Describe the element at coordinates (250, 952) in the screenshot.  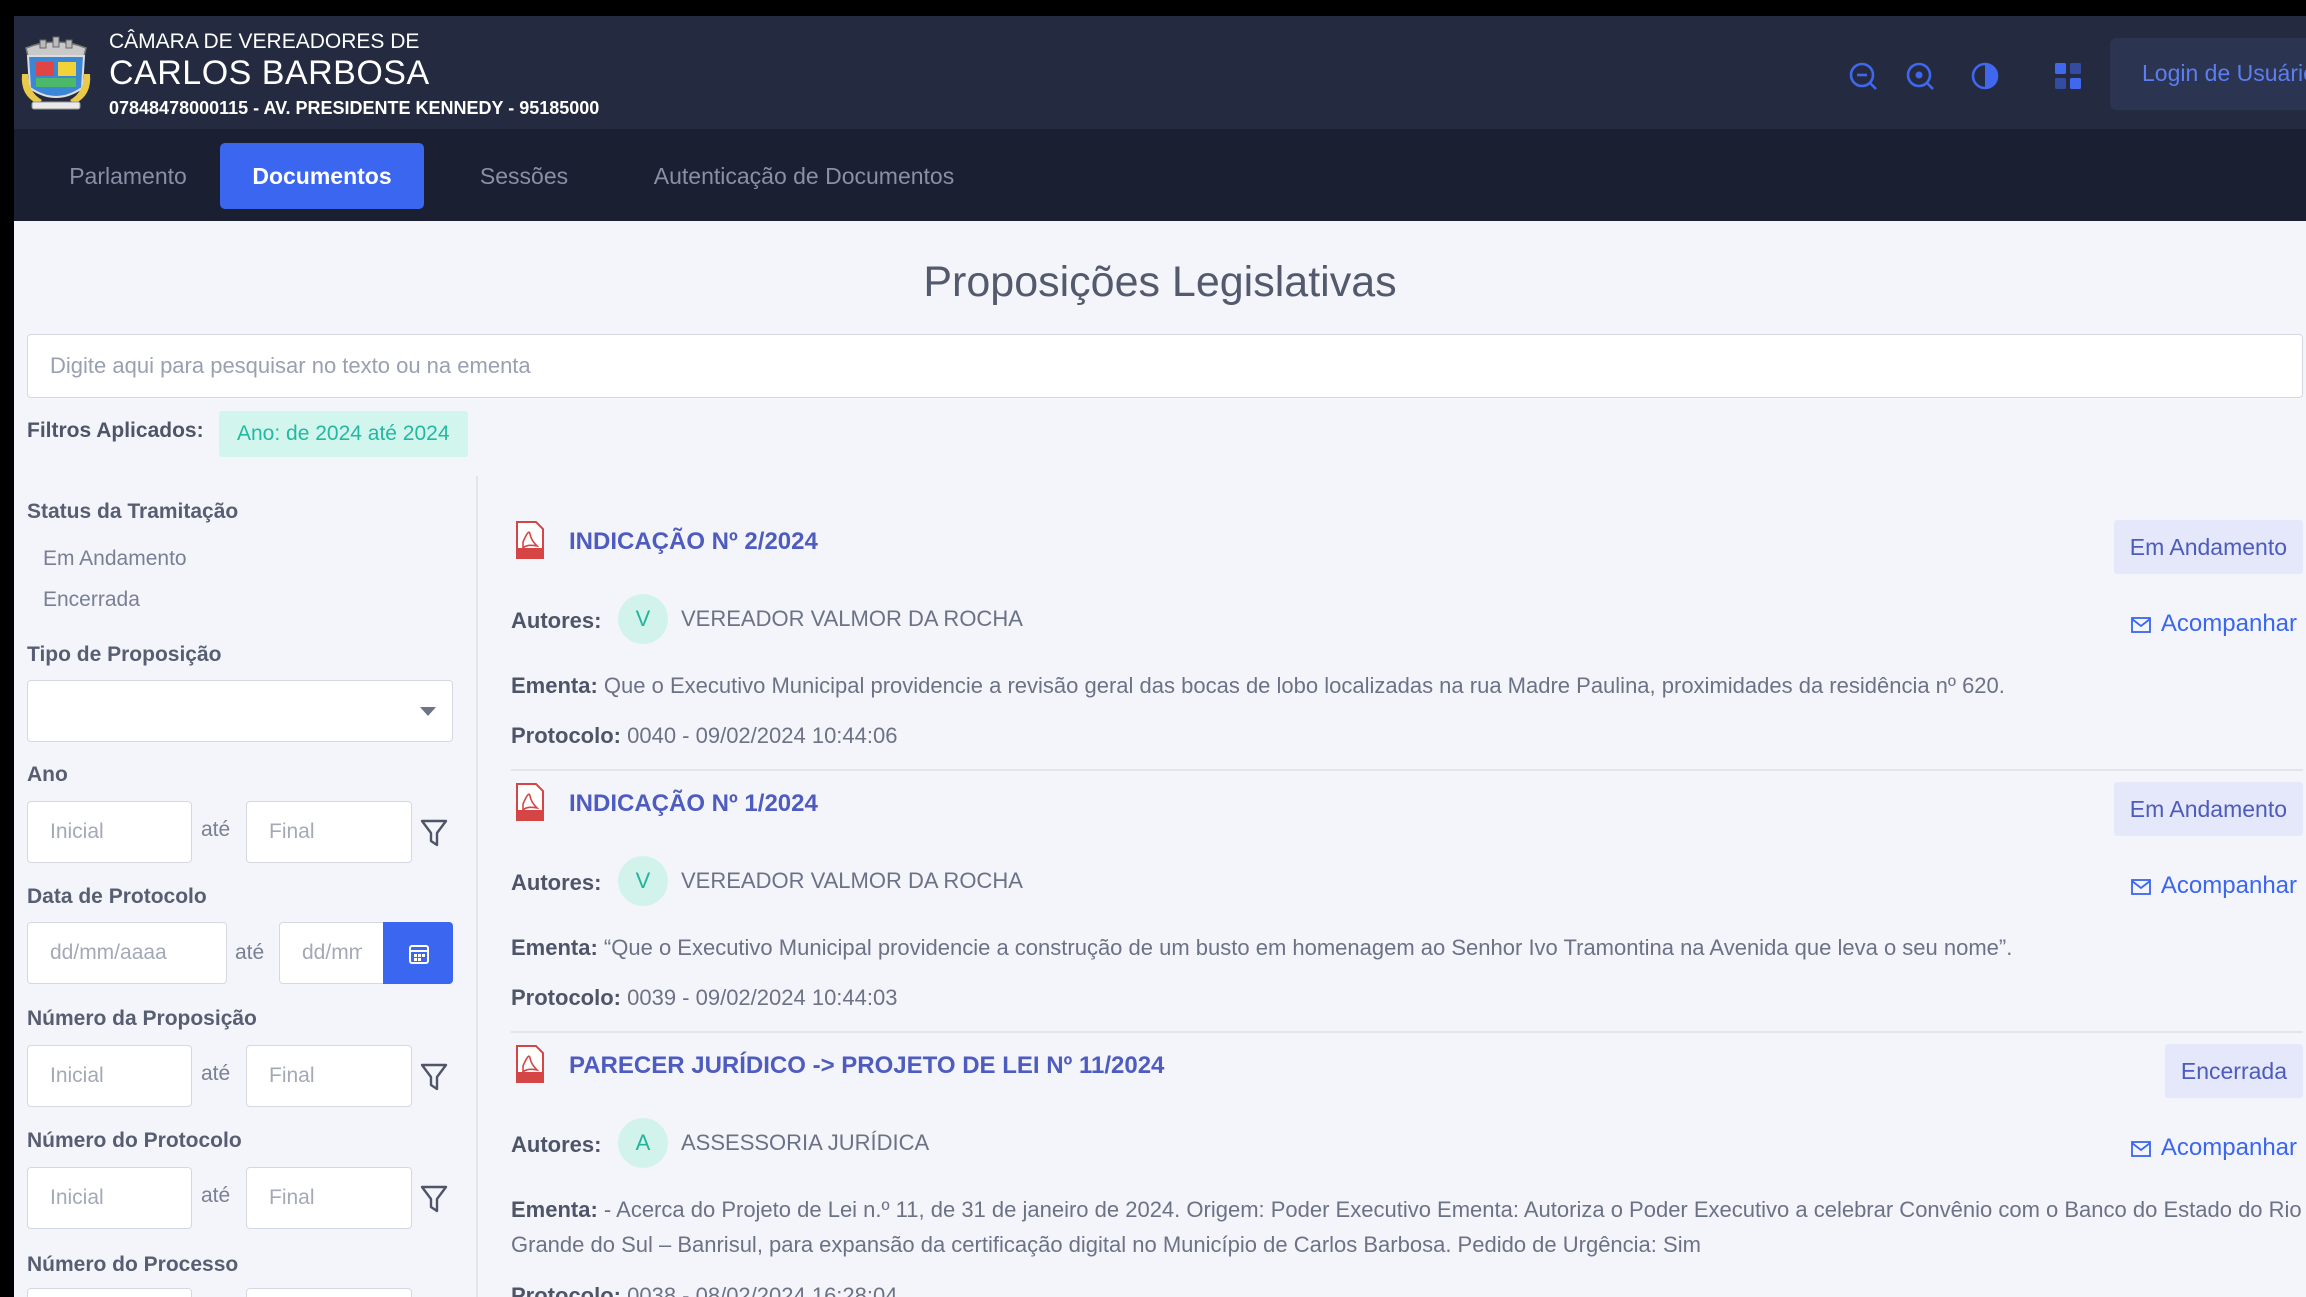
I see `data-range-sep: até` at that location.